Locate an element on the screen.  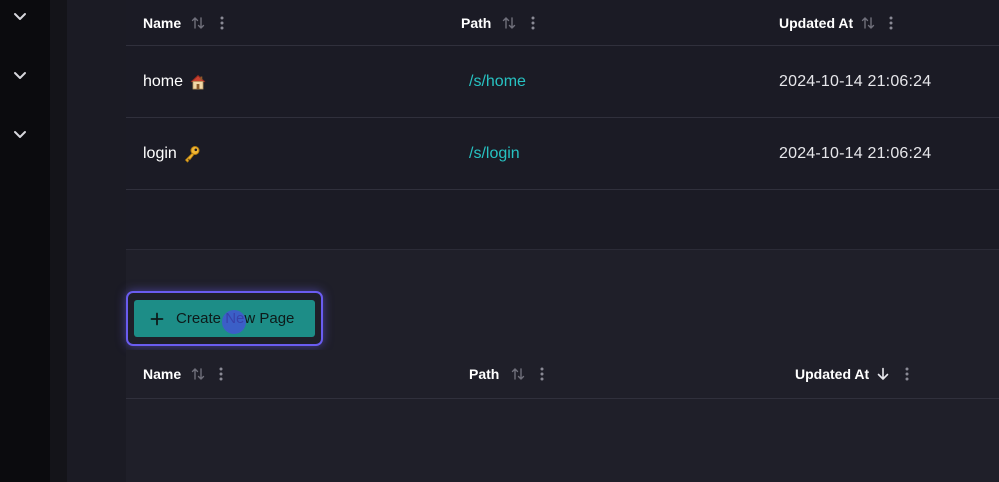
cell-path: /s/login is located at coordinates (494, 153).